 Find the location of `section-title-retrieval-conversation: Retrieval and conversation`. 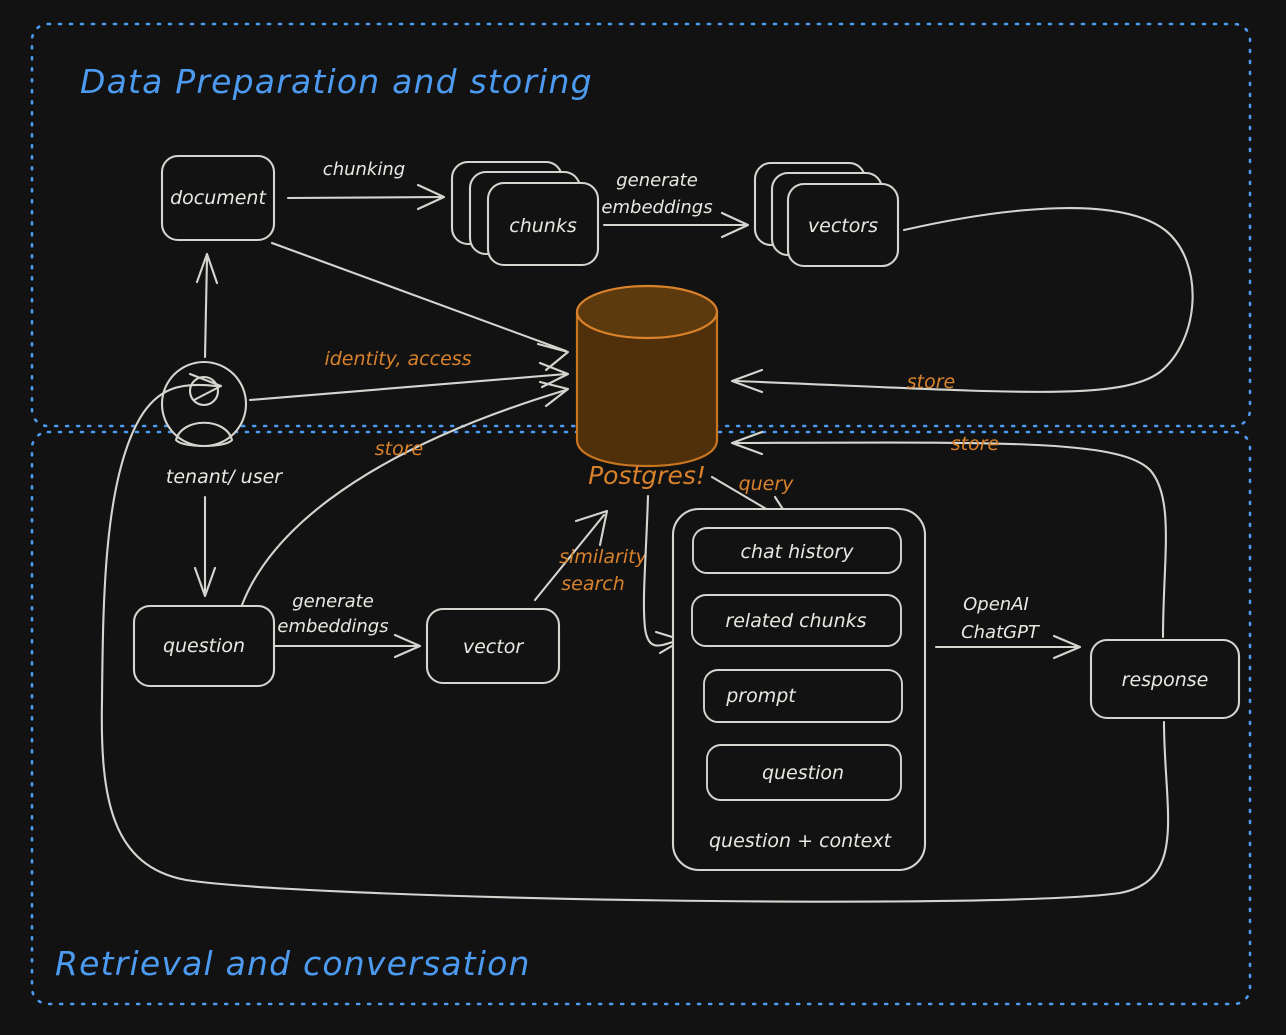

section-title-retrieval-conversation: Retrieval and conversation is located at coordinates (293, 963).